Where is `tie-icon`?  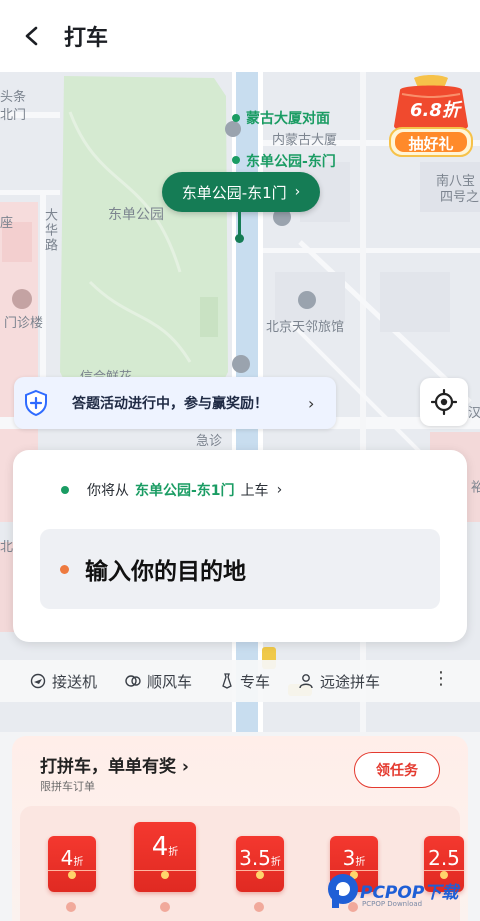 tie-icon is located at coordinates (227, 681).